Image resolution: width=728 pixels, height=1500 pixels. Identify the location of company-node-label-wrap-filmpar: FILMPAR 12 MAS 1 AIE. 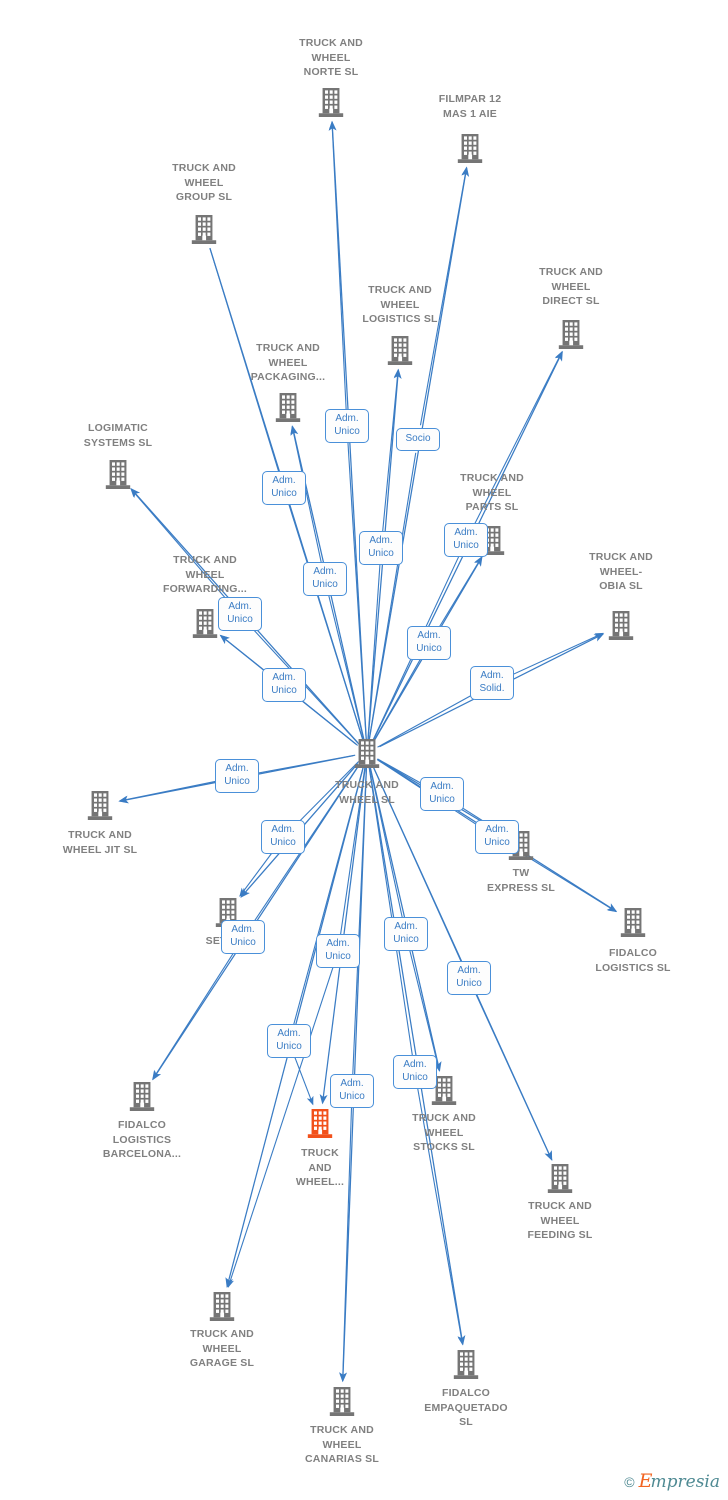
(470, 106).